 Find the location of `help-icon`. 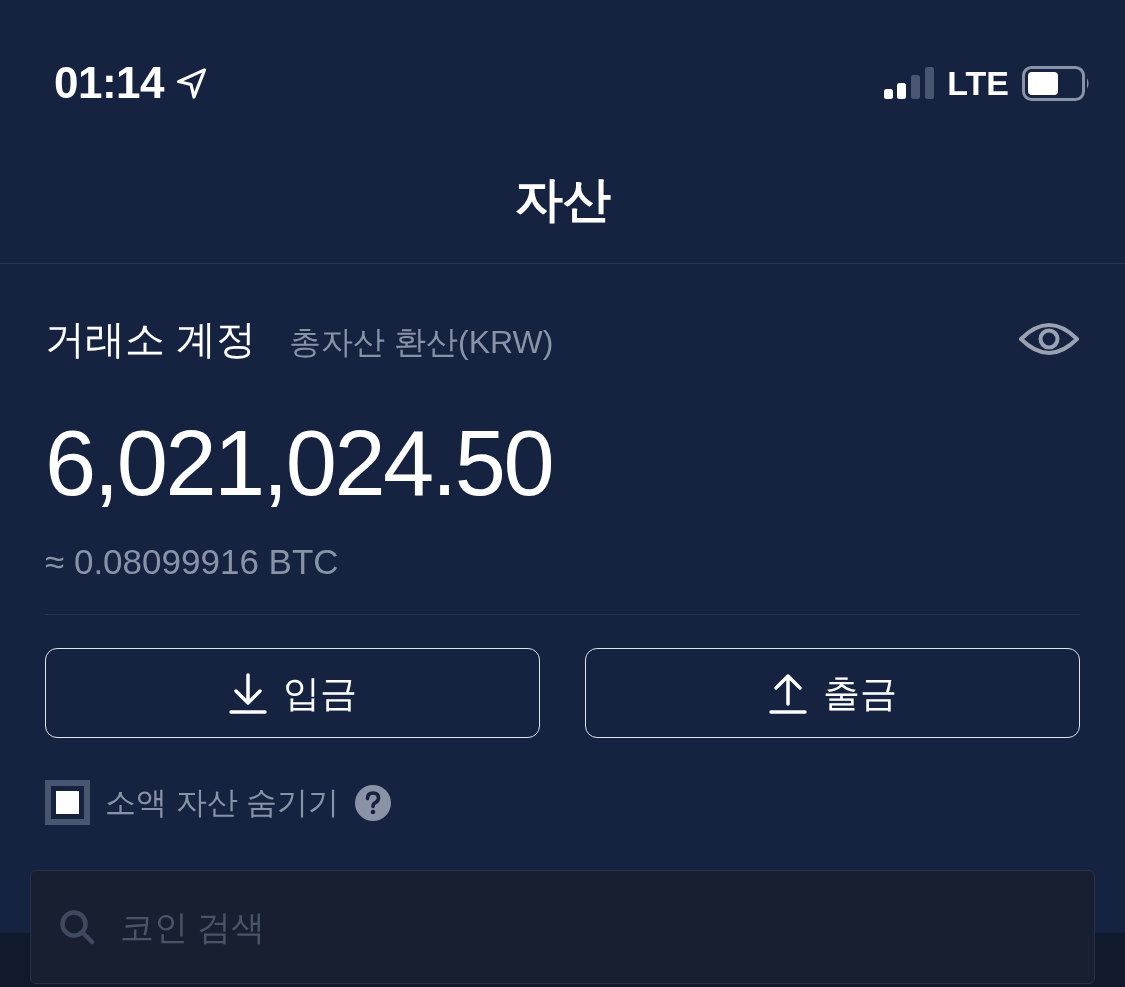

help-icon is located at coordinates (373, 802).